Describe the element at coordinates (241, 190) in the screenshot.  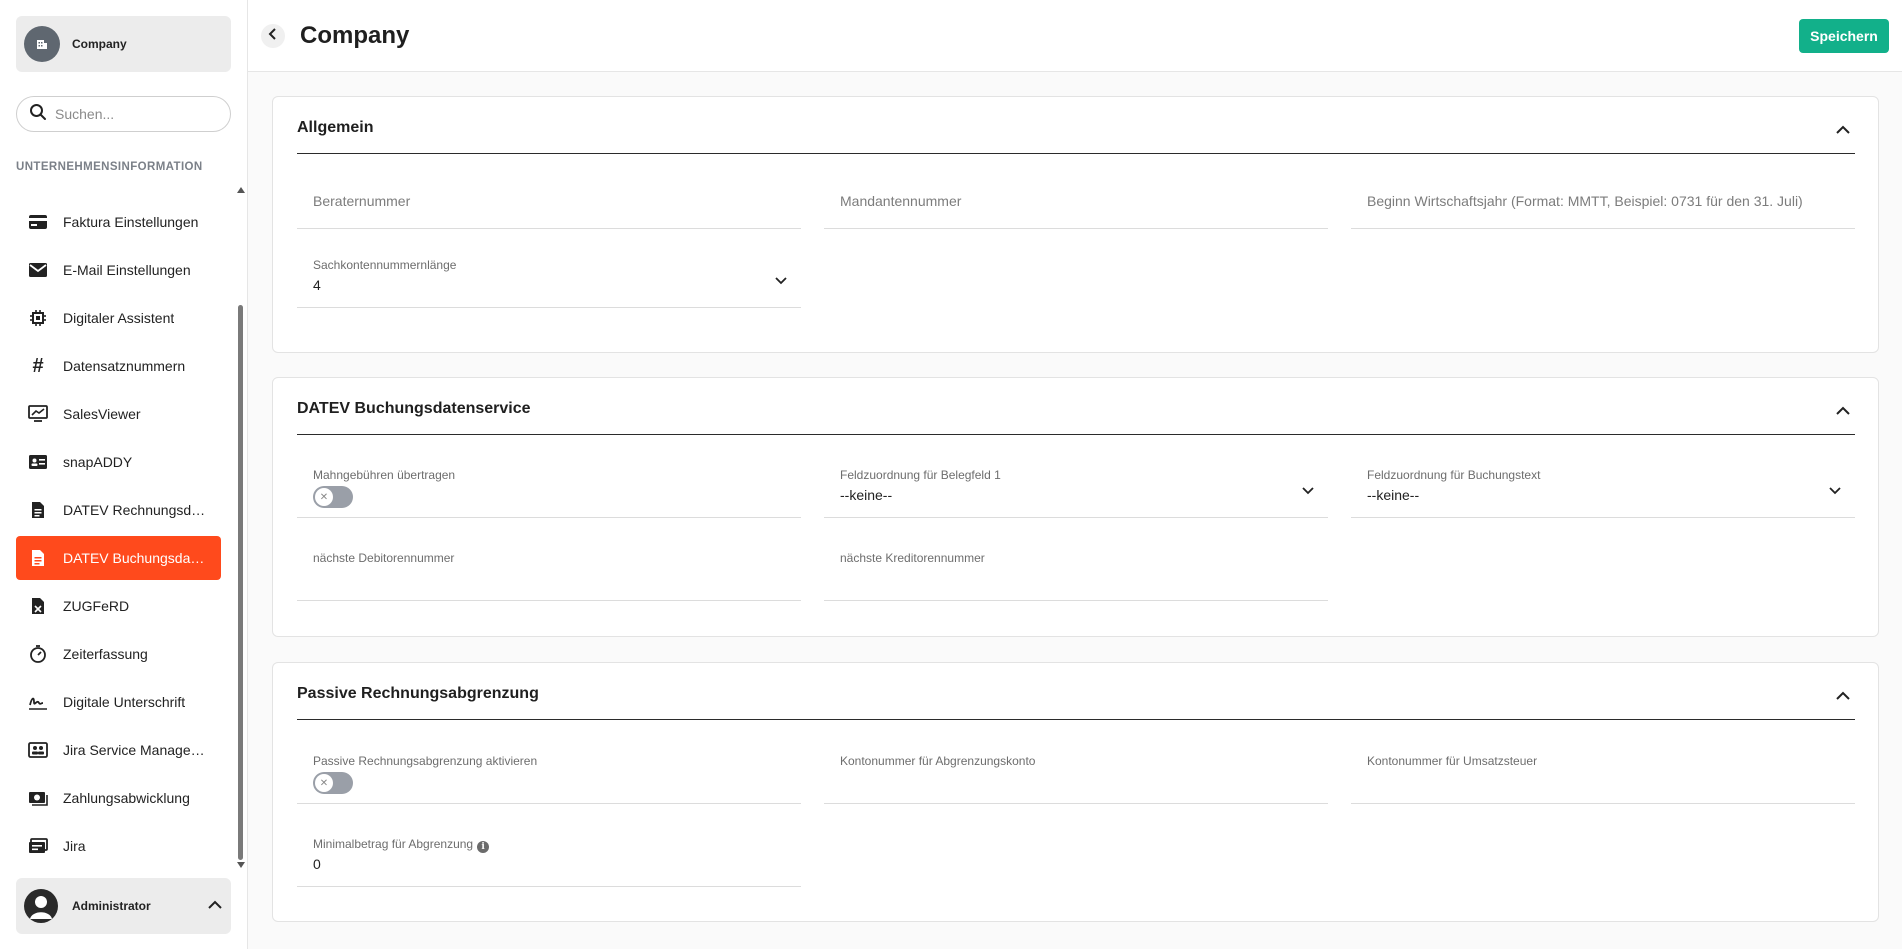
I see `scroll-up-arrow` at that location.